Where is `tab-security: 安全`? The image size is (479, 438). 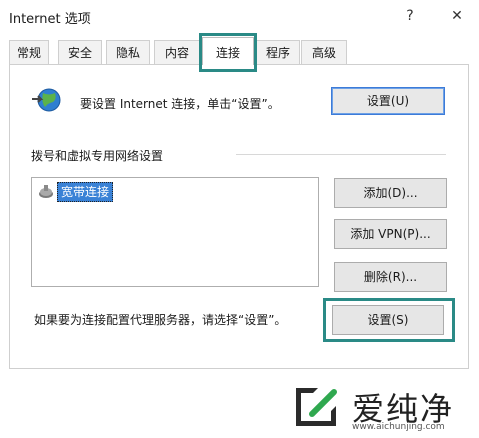
tab-security: 安全 is located at coordinates (80, 52).